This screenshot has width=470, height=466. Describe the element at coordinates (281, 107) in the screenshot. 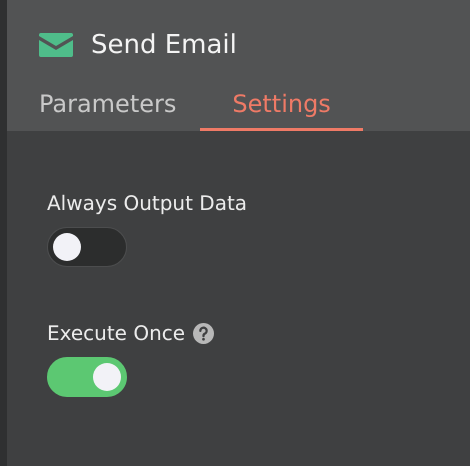

I see `tab: Settings` at that location.